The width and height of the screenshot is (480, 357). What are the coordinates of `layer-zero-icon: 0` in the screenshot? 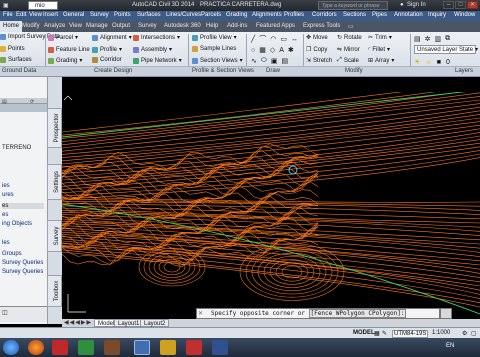 It's located at (449, 62).